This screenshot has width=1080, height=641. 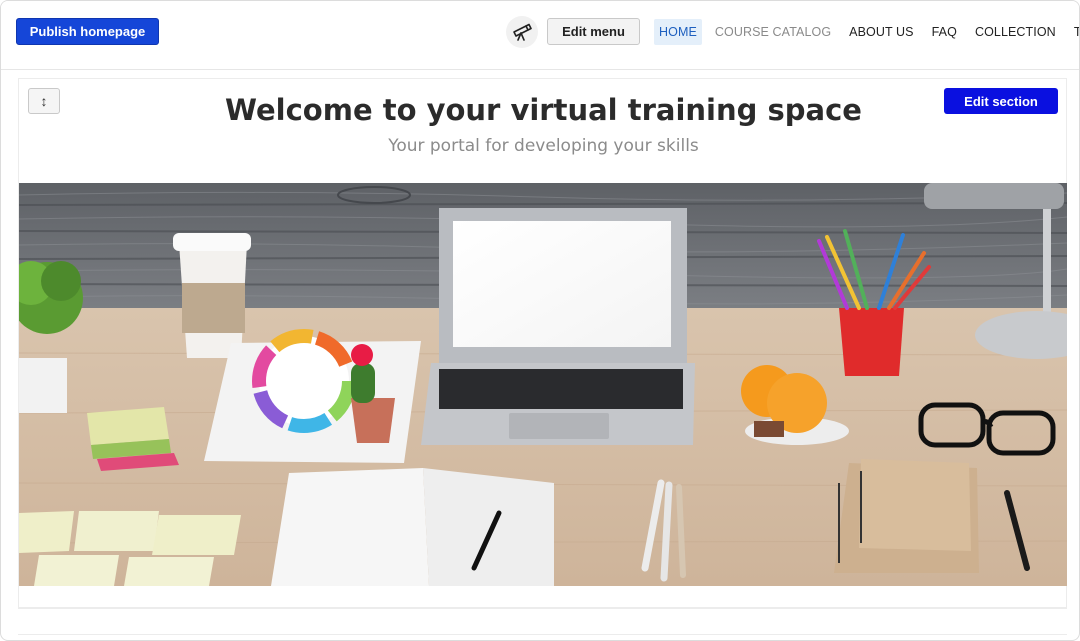 What do you see at coordinates (542, 634) in the screenshot?
I see `section-divider-bottom` at bounding box center [542, 634].